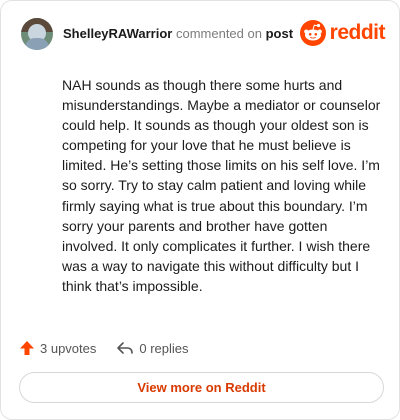 The image size is (400, 420). I want to click on upvote-count: 3 upvotes, so click(68, 348).